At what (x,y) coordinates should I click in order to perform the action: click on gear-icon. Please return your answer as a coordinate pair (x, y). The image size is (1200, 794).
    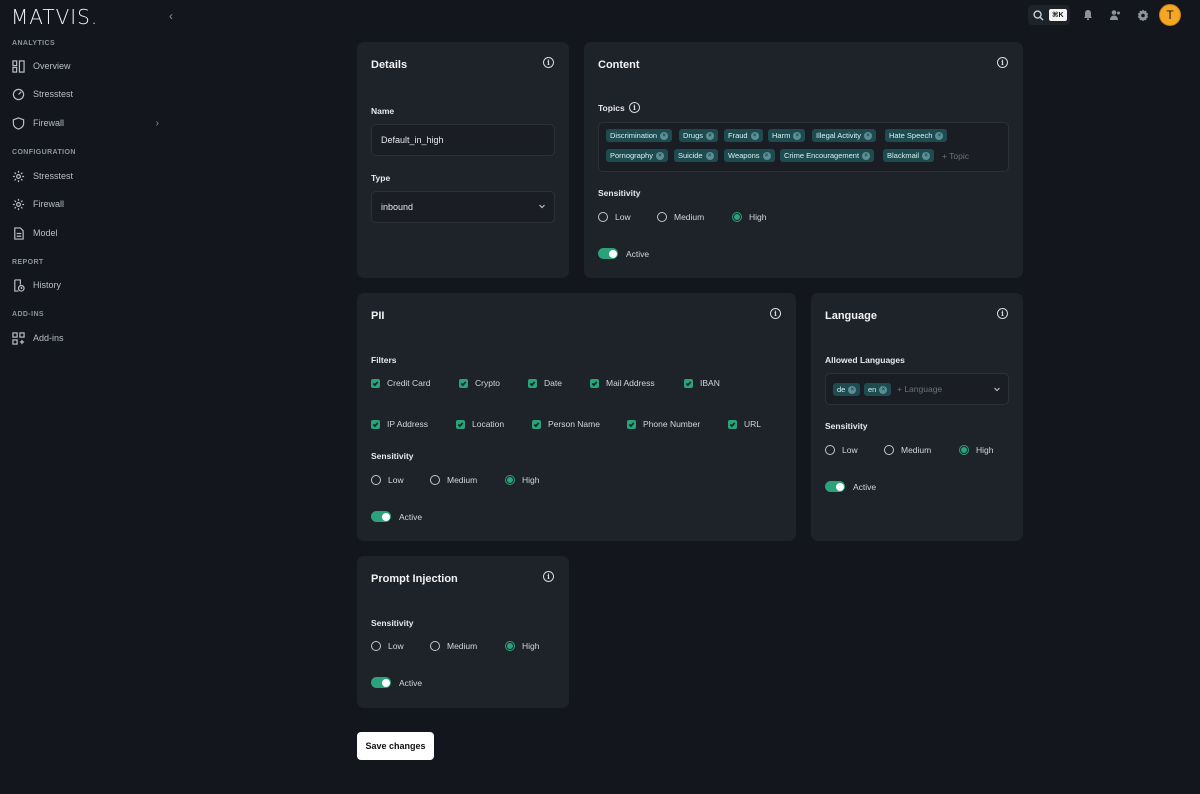
    Looking at the image, I should click on (18, 176).